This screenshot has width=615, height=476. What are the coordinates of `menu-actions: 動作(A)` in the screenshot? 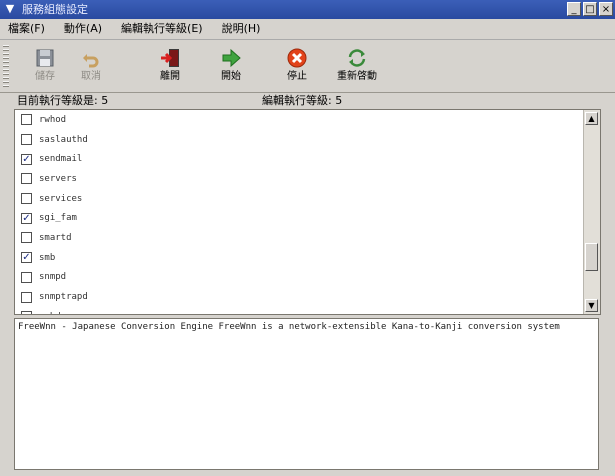 It's located at (84, 29).